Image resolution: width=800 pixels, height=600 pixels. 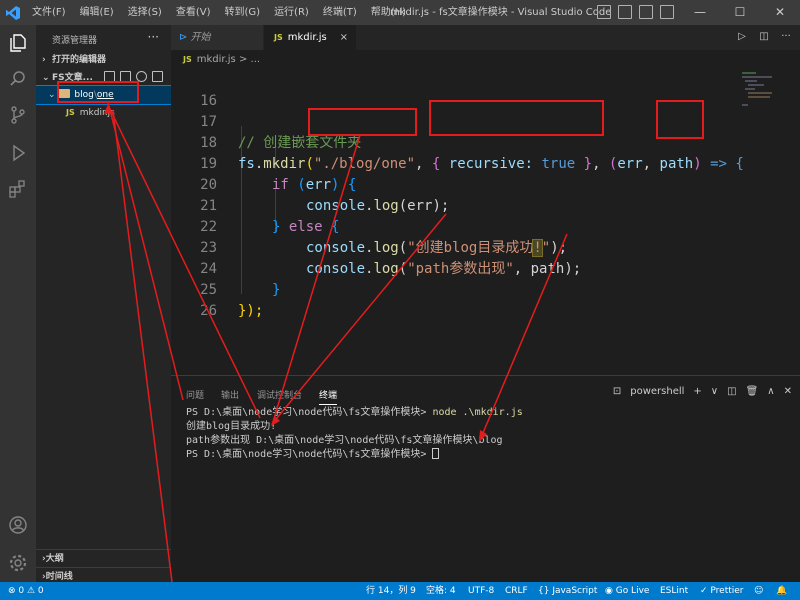 What do you see at coordinates (667, 12) in the screenshot?
I see `customize-layout-icon` at bounding box center [667, 12].